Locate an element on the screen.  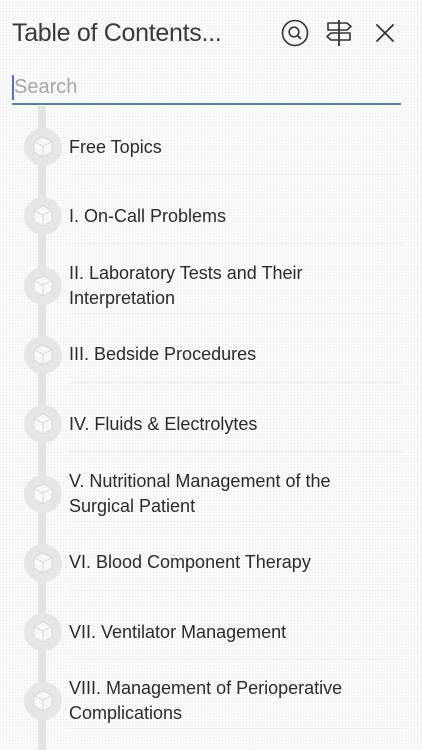
toc-item-label: Free Topics is located at coordinates (115, 146).